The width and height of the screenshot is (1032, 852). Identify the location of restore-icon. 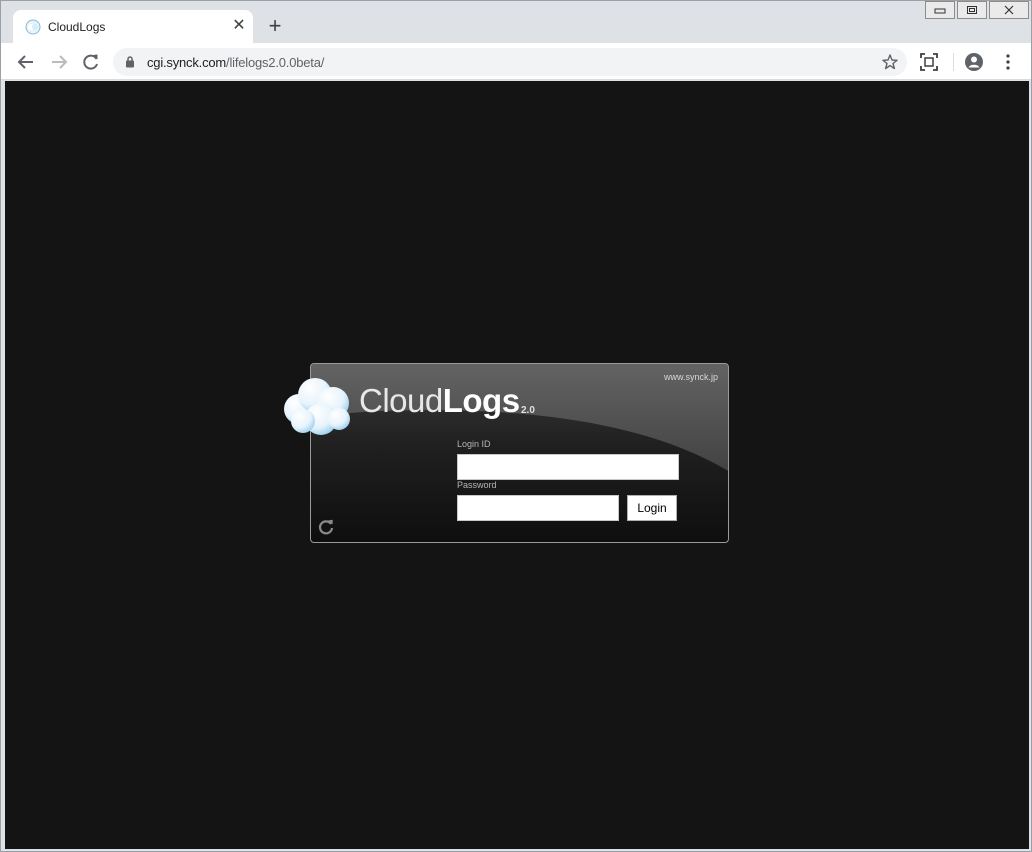
(972, 10).